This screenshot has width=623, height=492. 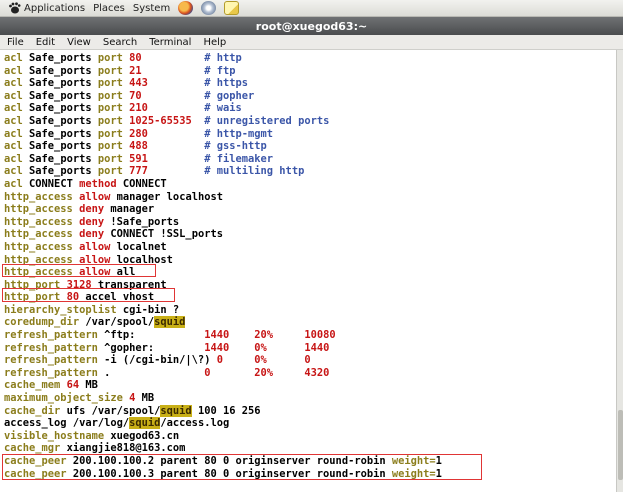 What do you see at coordinates (142, 221) in the screenshot?
I see `terminal-token: !Safe_ports` at bounding box center [142, 221].